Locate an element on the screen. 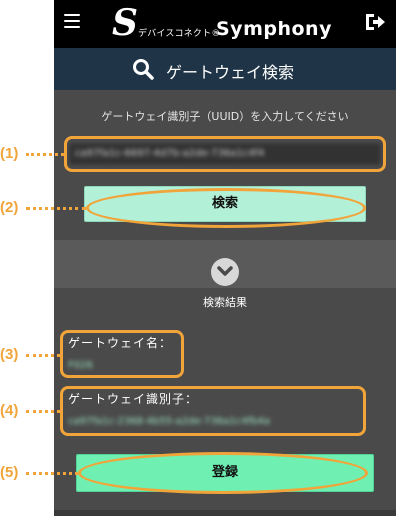 The image size is (400, 516). page-header: ゲートウェイ検索 is located at coordinates (225, 69).